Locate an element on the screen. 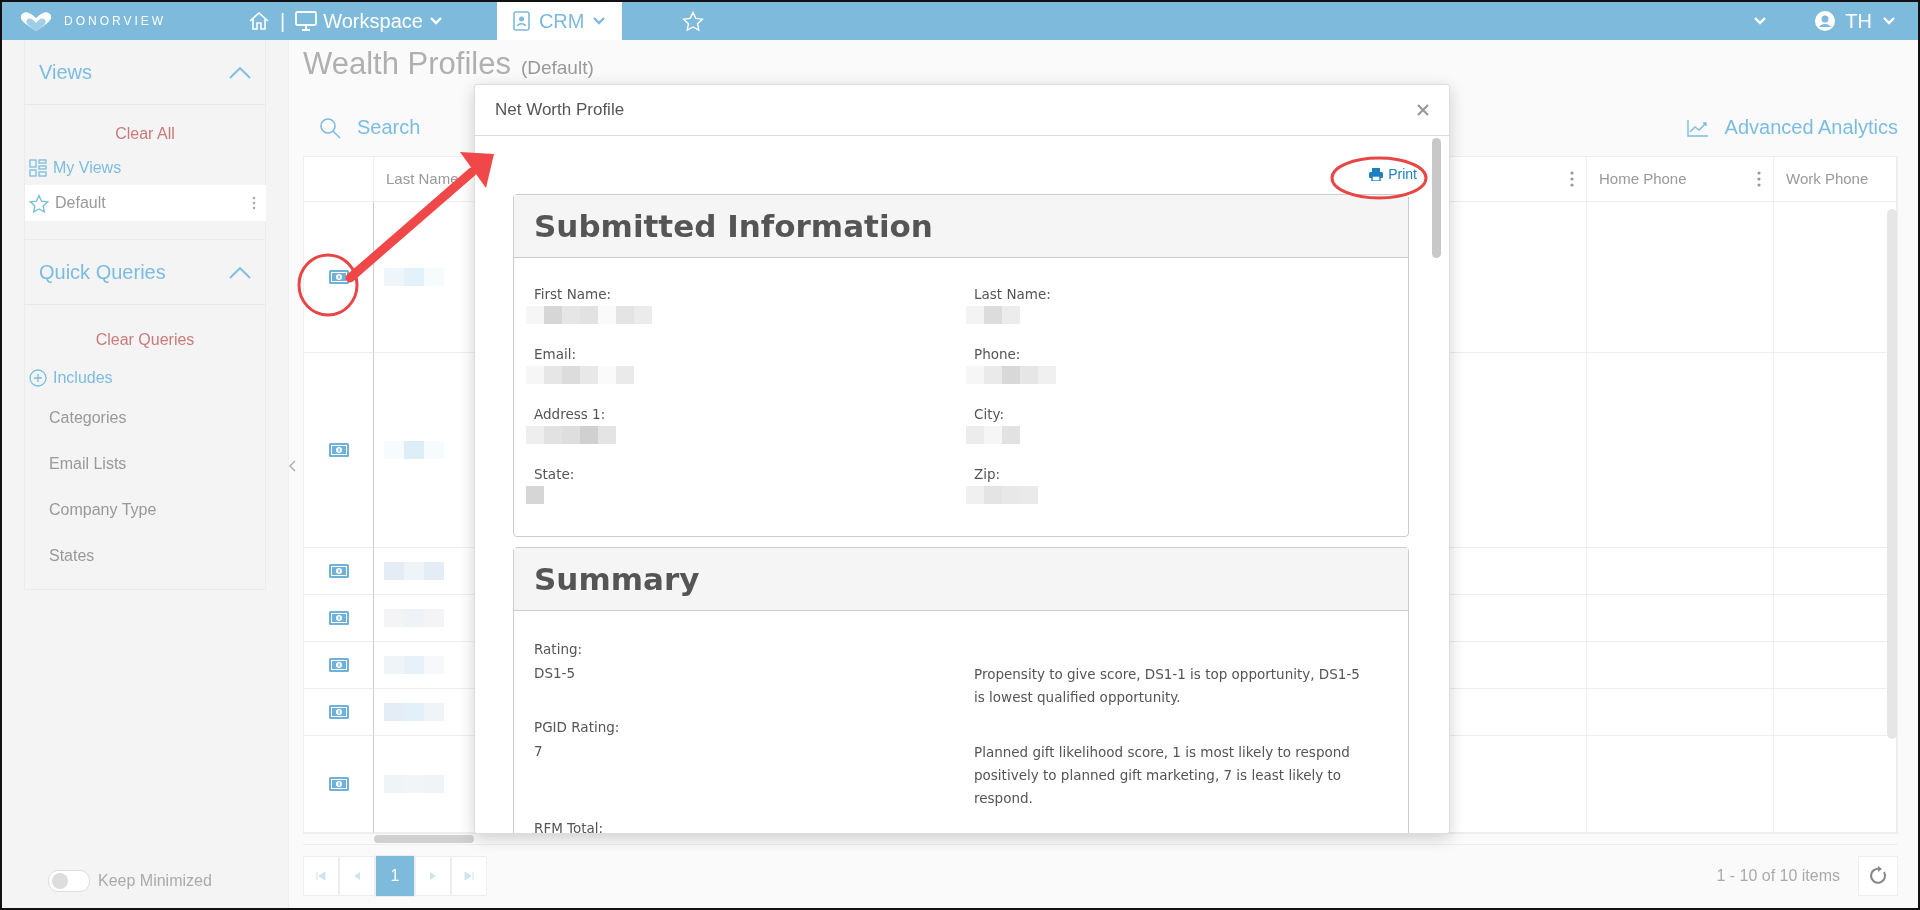 The image size is (1920, 910). last-page-icon is located at coordinates (469, 876).